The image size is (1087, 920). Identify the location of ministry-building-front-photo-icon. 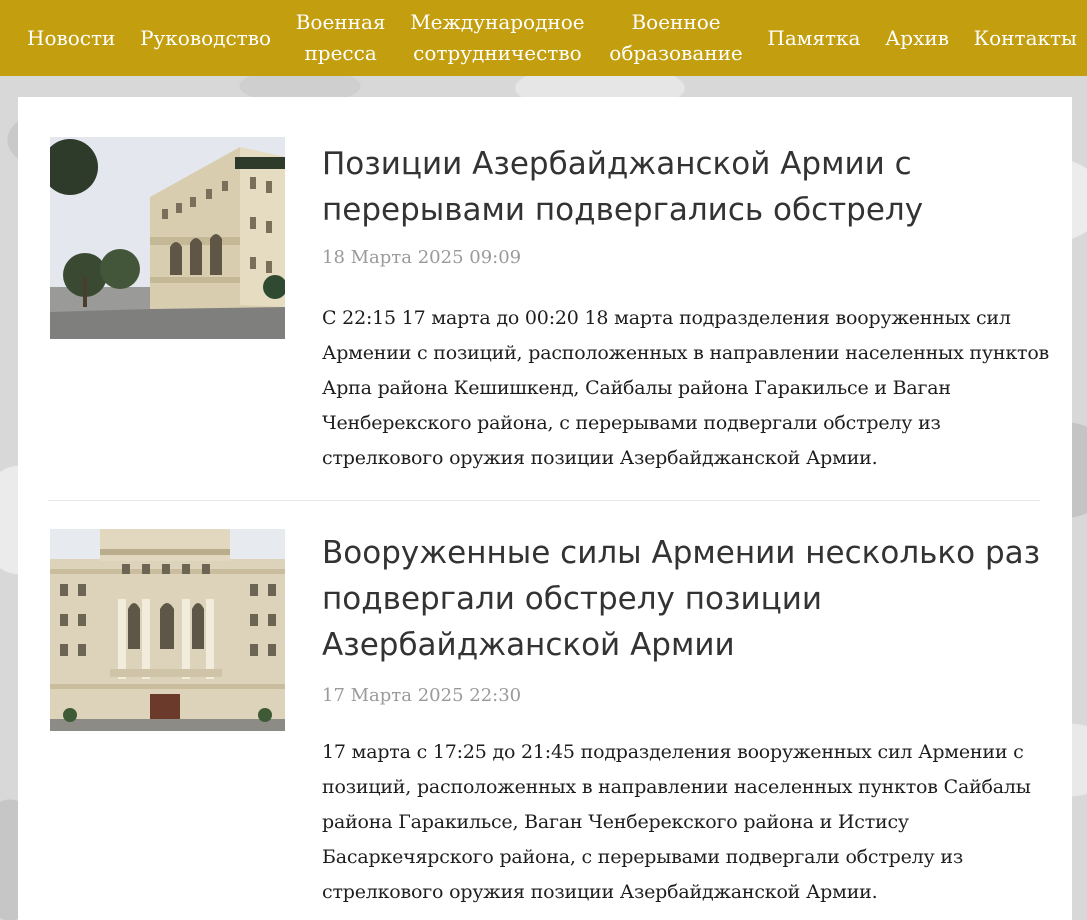
(167, 630).